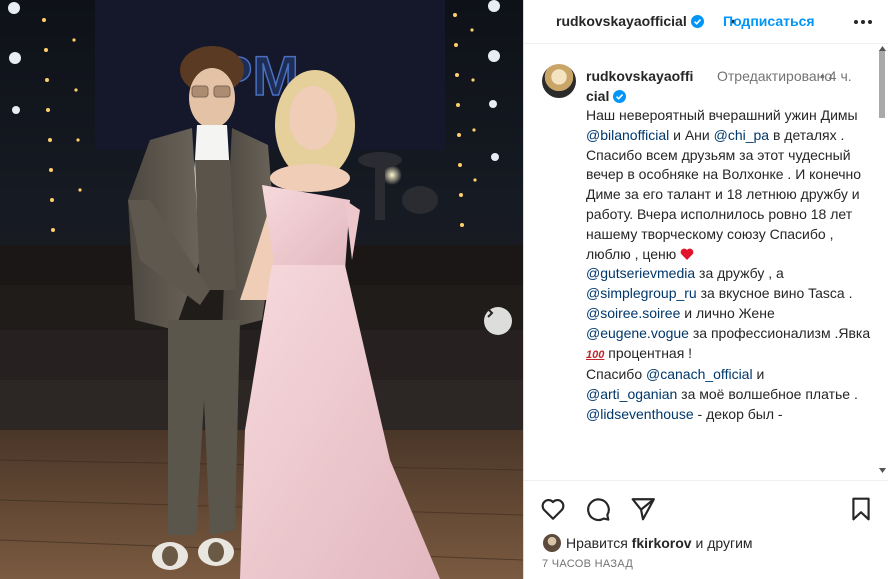 The image size is (888, 579). What do you see at coordinates (706, 22) in the screenshot?
I see `post-header: rudkovskayaofficial • Подписаться` at bounding box center [706, 22].